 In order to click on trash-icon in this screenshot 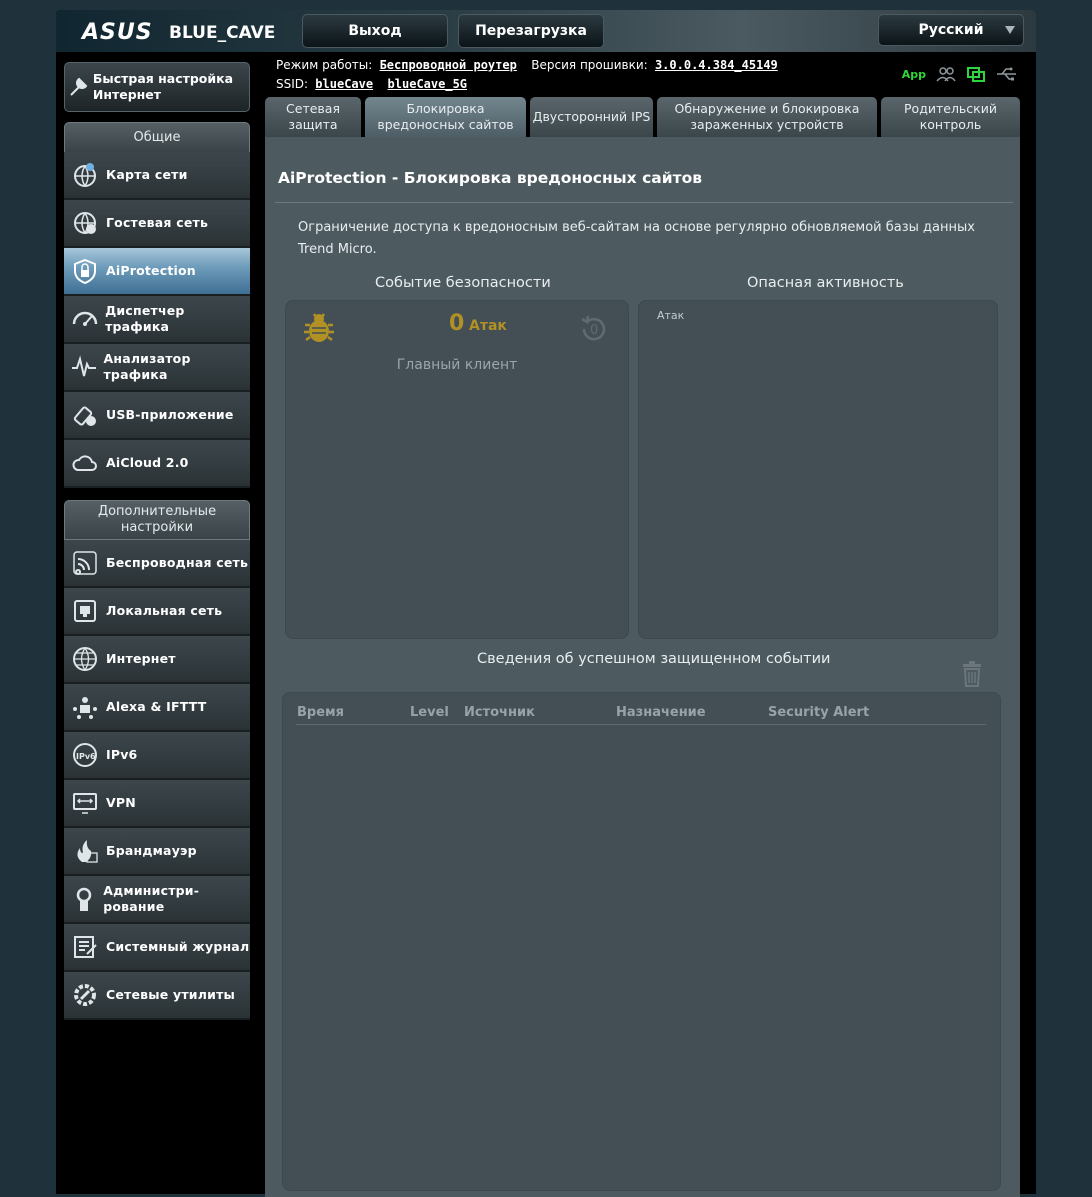, I will do `click(972, 674)`.